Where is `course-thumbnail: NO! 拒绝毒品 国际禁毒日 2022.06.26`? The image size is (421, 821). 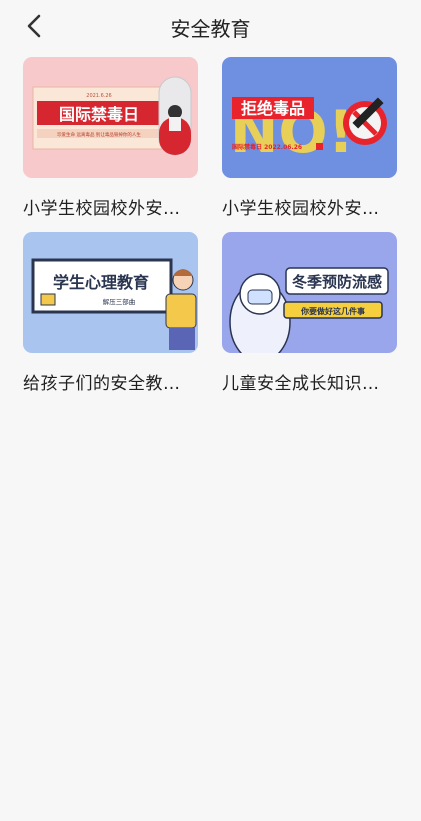
course-thumbnail: NO! 拒绝毒品 国际禁毒日 2022.06.26 is located at coordinates (309, 117).